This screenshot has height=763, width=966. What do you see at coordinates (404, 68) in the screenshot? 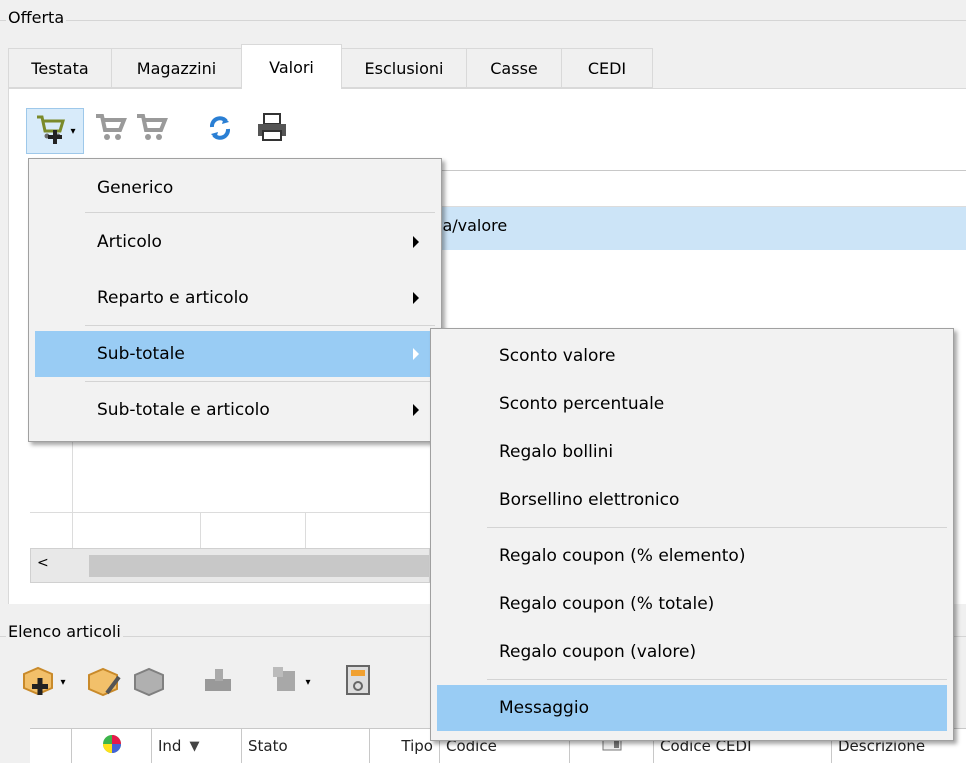
I see `tab-esclusioni: Esclusioni` at bounding box center [404, 68].